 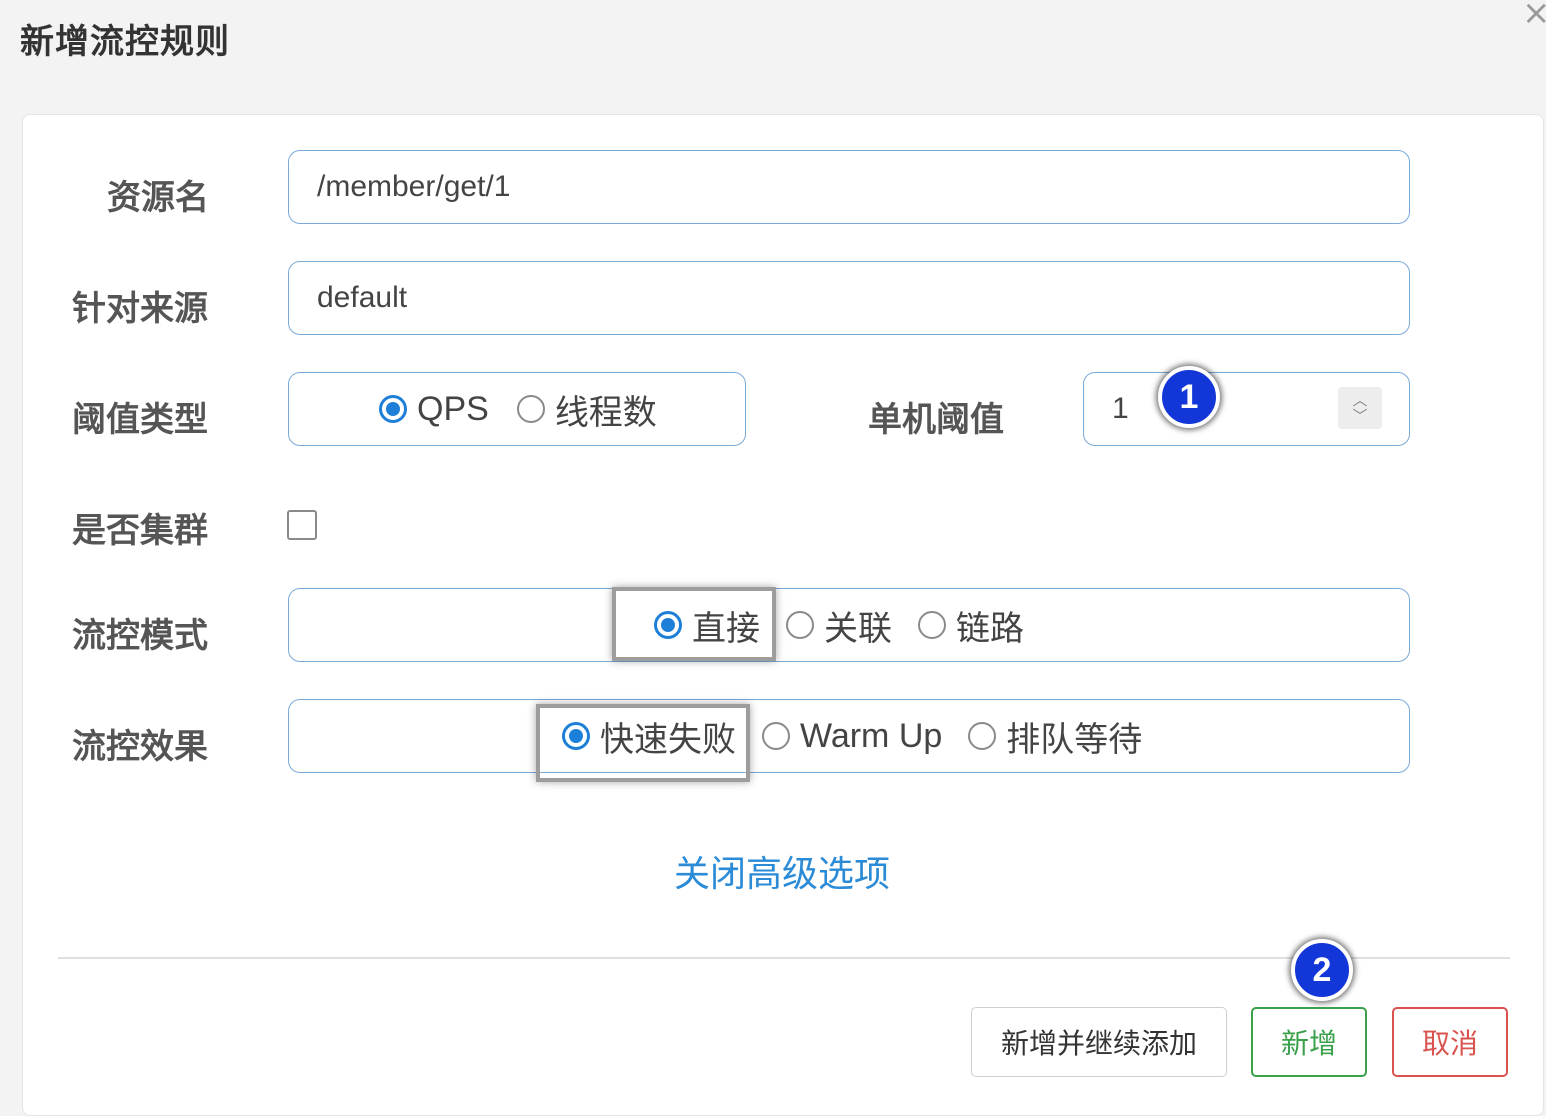 I want to click on annotation-marker-1: 1, so click(x=1189, y=397).